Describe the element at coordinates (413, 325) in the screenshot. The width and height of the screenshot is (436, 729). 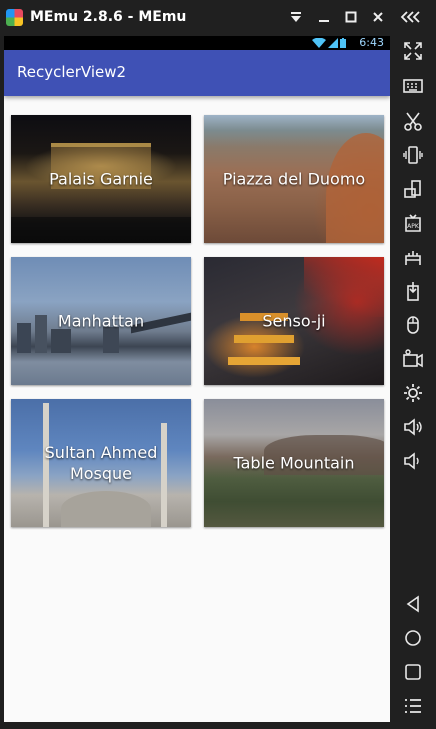
I see `mouse-icon` at that location.